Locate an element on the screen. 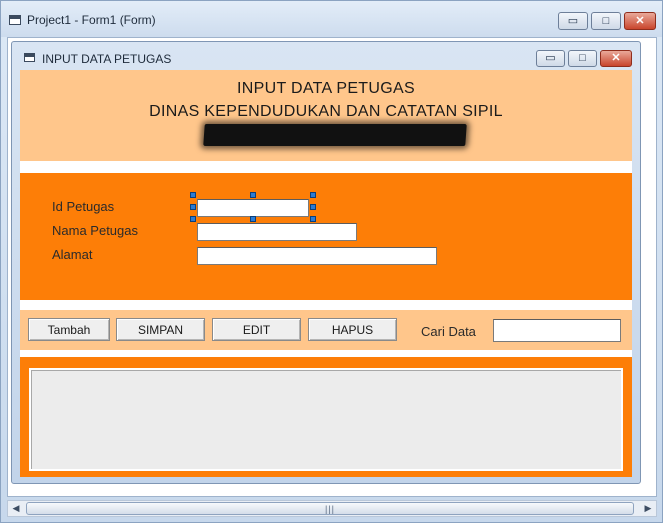 This screenshot has height=523, width=663. ide-window-title: Project1 - Form1 (Form) is located at coordinates (91, 20).